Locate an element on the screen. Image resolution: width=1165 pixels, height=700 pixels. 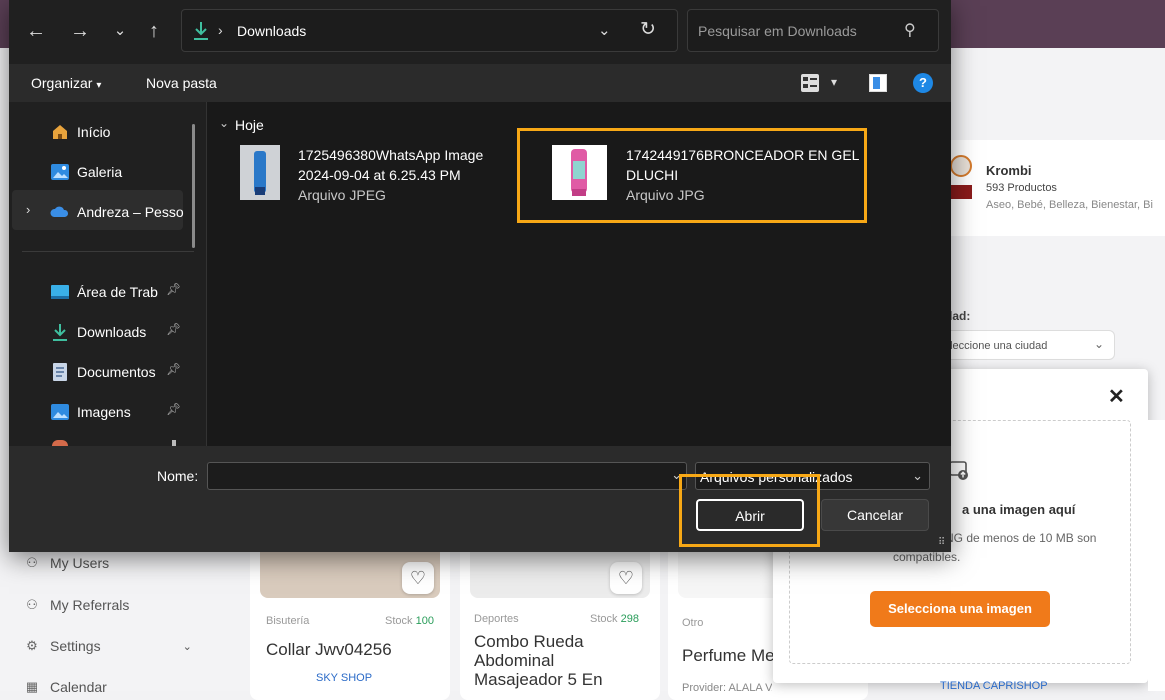
search-box: ⚲ is located at coordinates (813, 30).